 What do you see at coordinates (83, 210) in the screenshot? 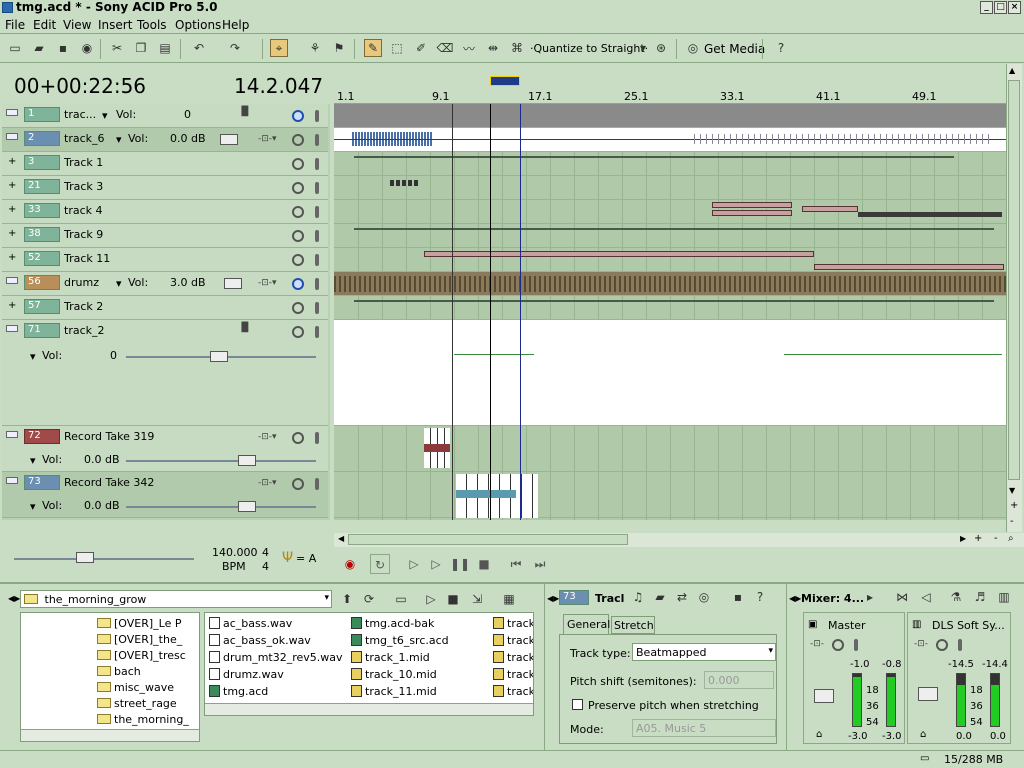
I see `track-name: track 4` at bounding box center [83, 210].